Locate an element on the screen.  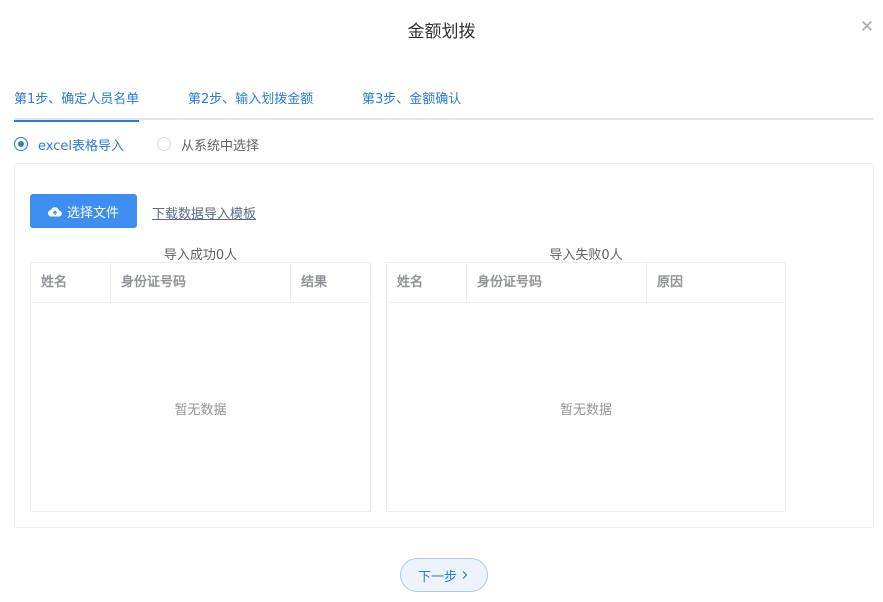
table-header: 姓名 身份证号码 结果 is located at coordinates (200, 283).